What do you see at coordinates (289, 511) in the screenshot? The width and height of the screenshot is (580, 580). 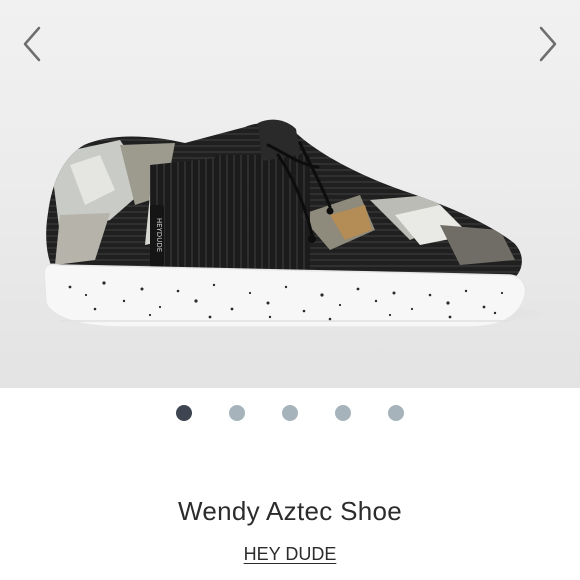 I see `product-title: Wendy Aztec Shoe` at bounding box center [289, 511].